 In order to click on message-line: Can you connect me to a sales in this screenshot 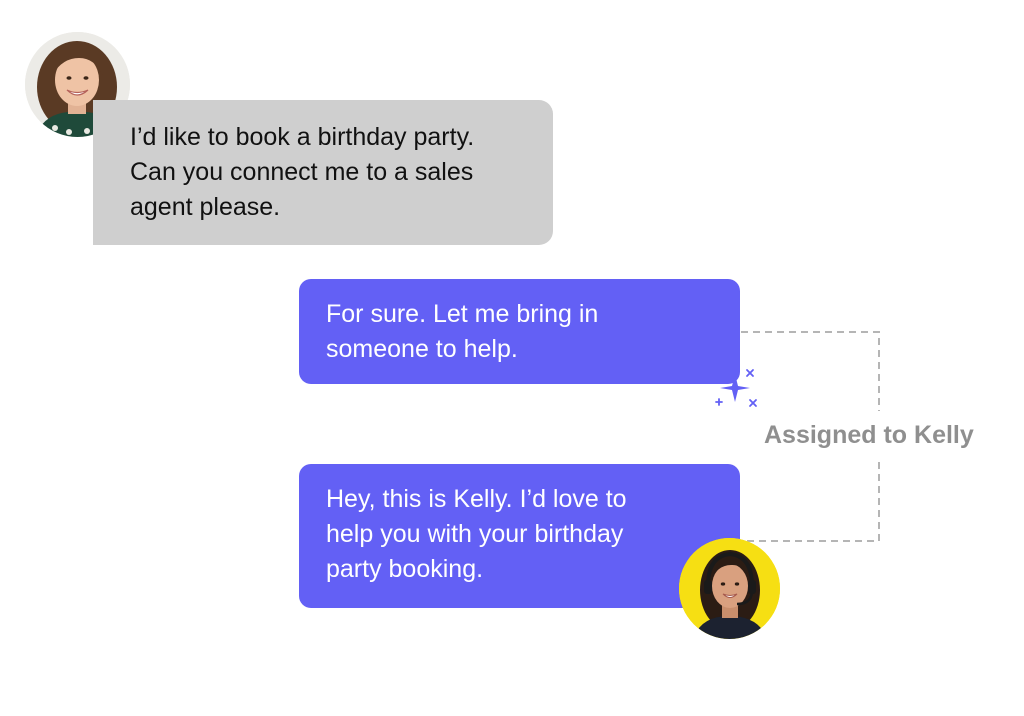, I will do `click(302, 172)`.